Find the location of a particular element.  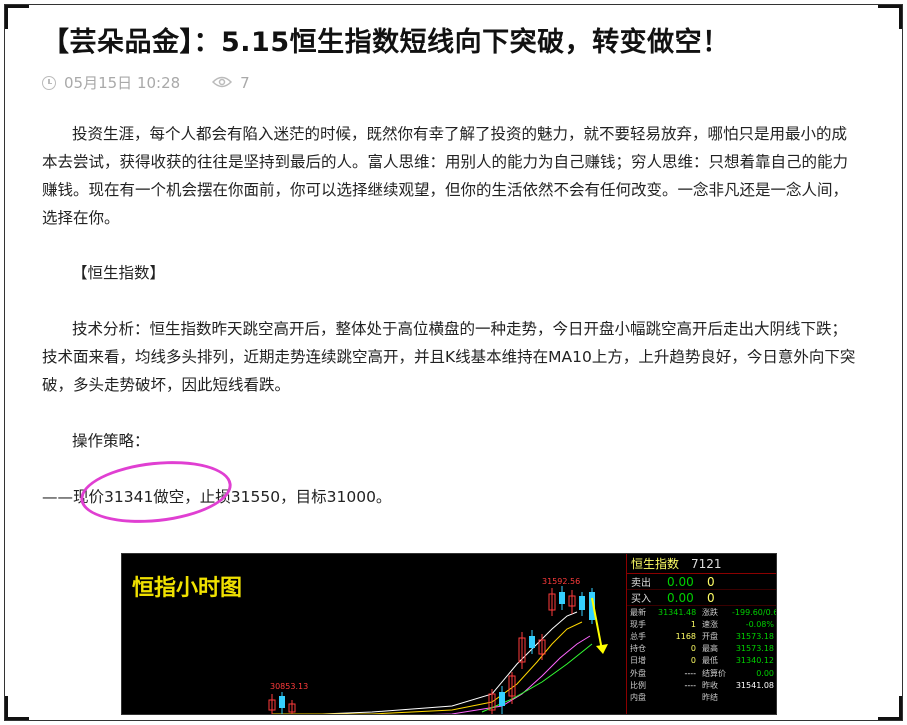

quote-label: 总手 is located at coordinates (638, 636).